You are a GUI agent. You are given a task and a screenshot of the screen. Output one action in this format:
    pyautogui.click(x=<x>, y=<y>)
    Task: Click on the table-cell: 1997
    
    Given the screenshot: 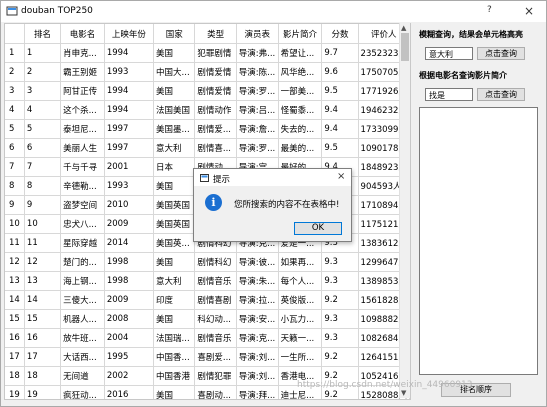 What is the action you would take?
    pyautogui.click(x=129, y=129)
    